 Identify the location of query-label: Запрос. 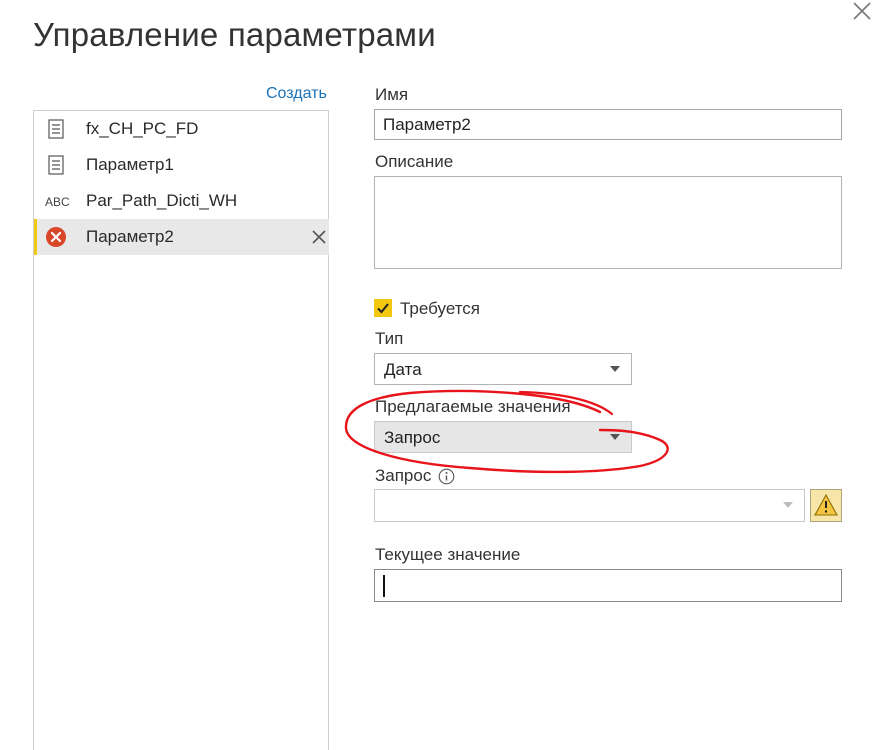
(403, 475).